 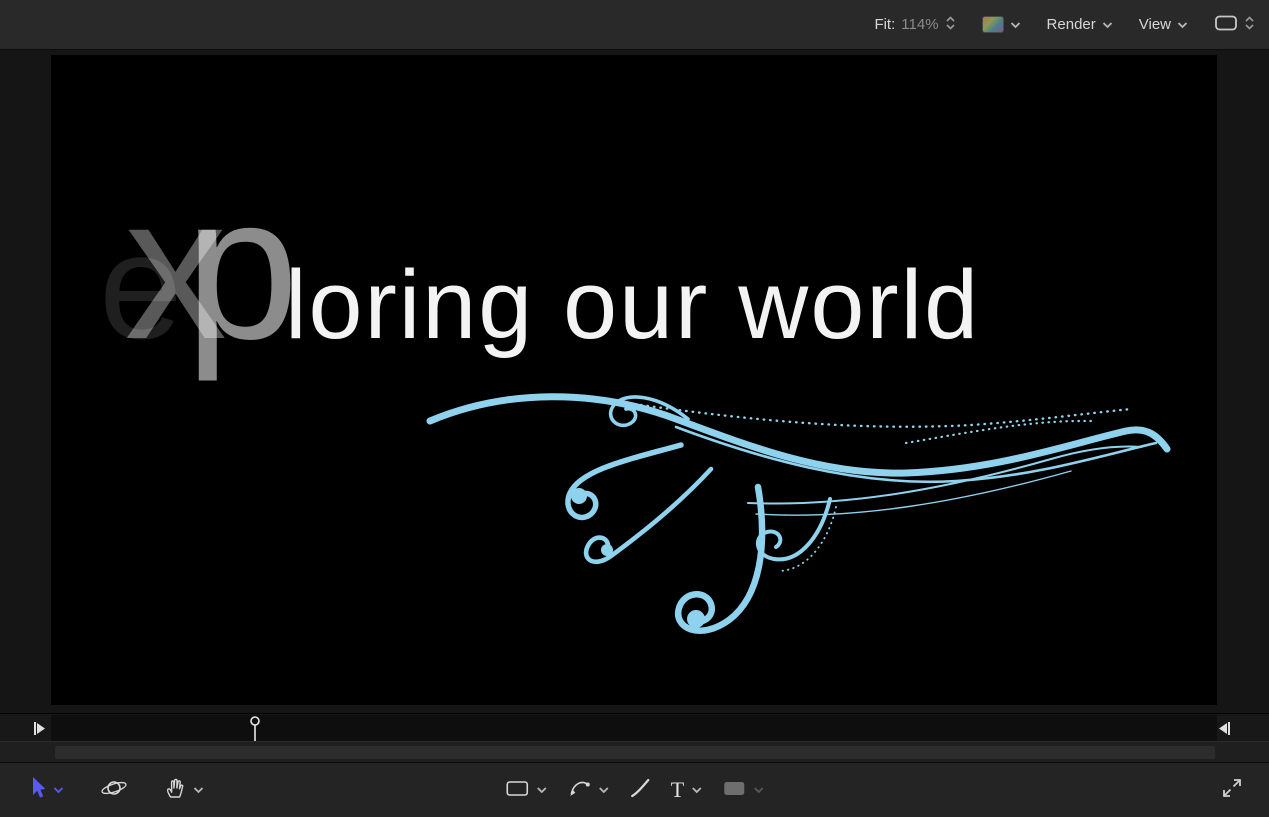 I want to click on zoom-control: Fit: 114%, so click(x=914, y=25).